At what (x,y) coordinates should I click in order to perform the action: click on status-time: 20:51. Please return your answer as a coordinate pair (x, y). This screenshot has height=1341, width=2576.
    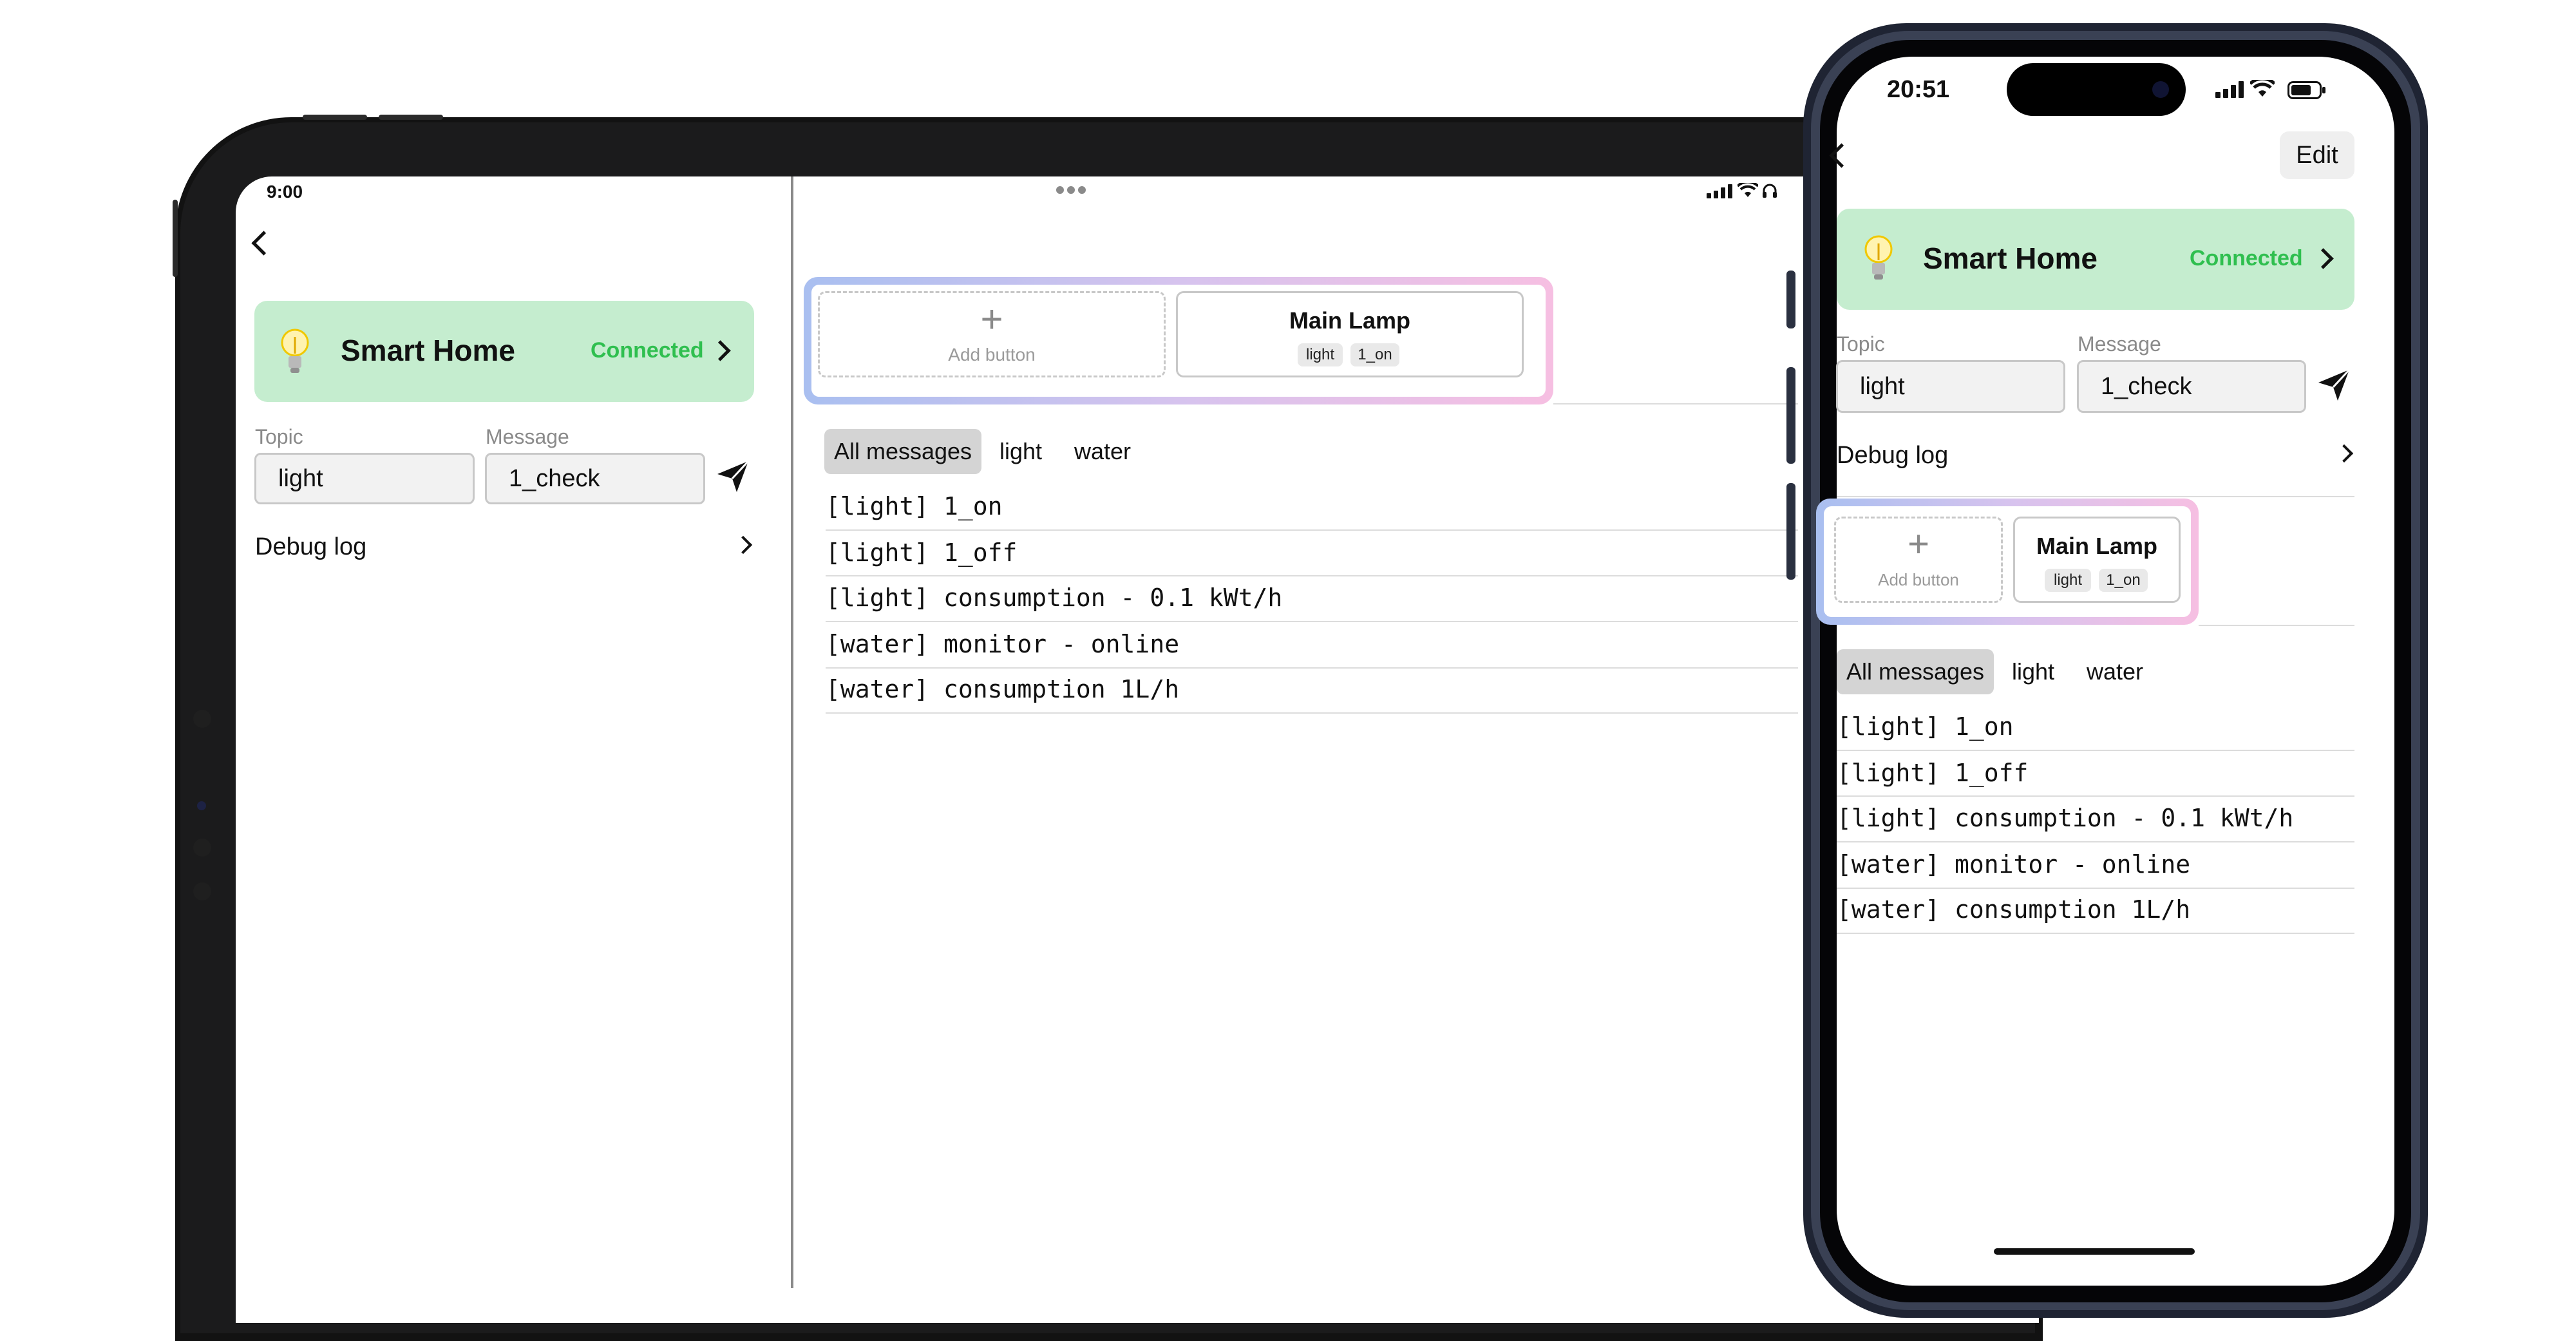
    Looking at the image, I should click on (1919, 89).